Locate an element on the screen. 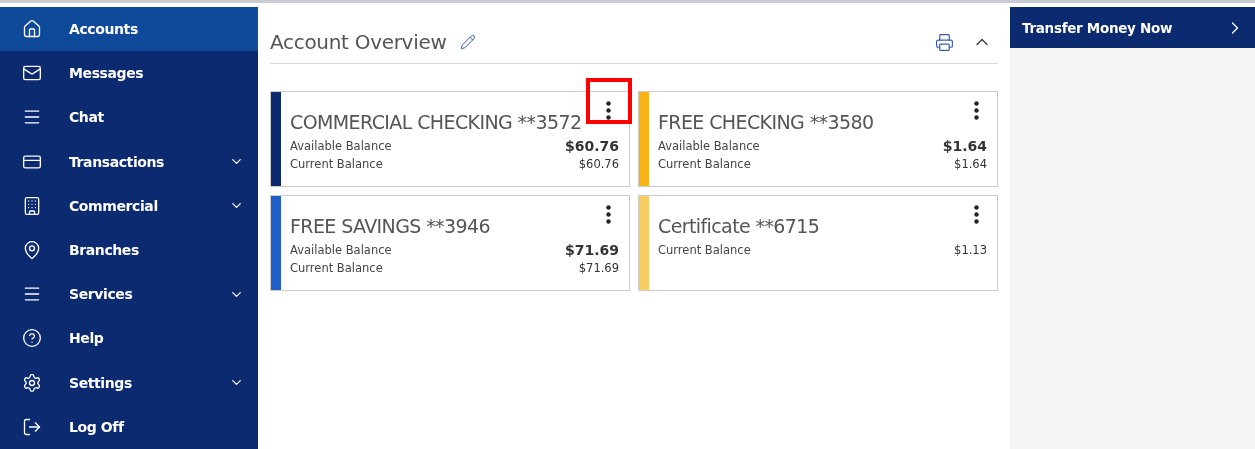 The image size is (1255, 449). sidebar-item-label: Accounts is located at coordinates (104, 29).